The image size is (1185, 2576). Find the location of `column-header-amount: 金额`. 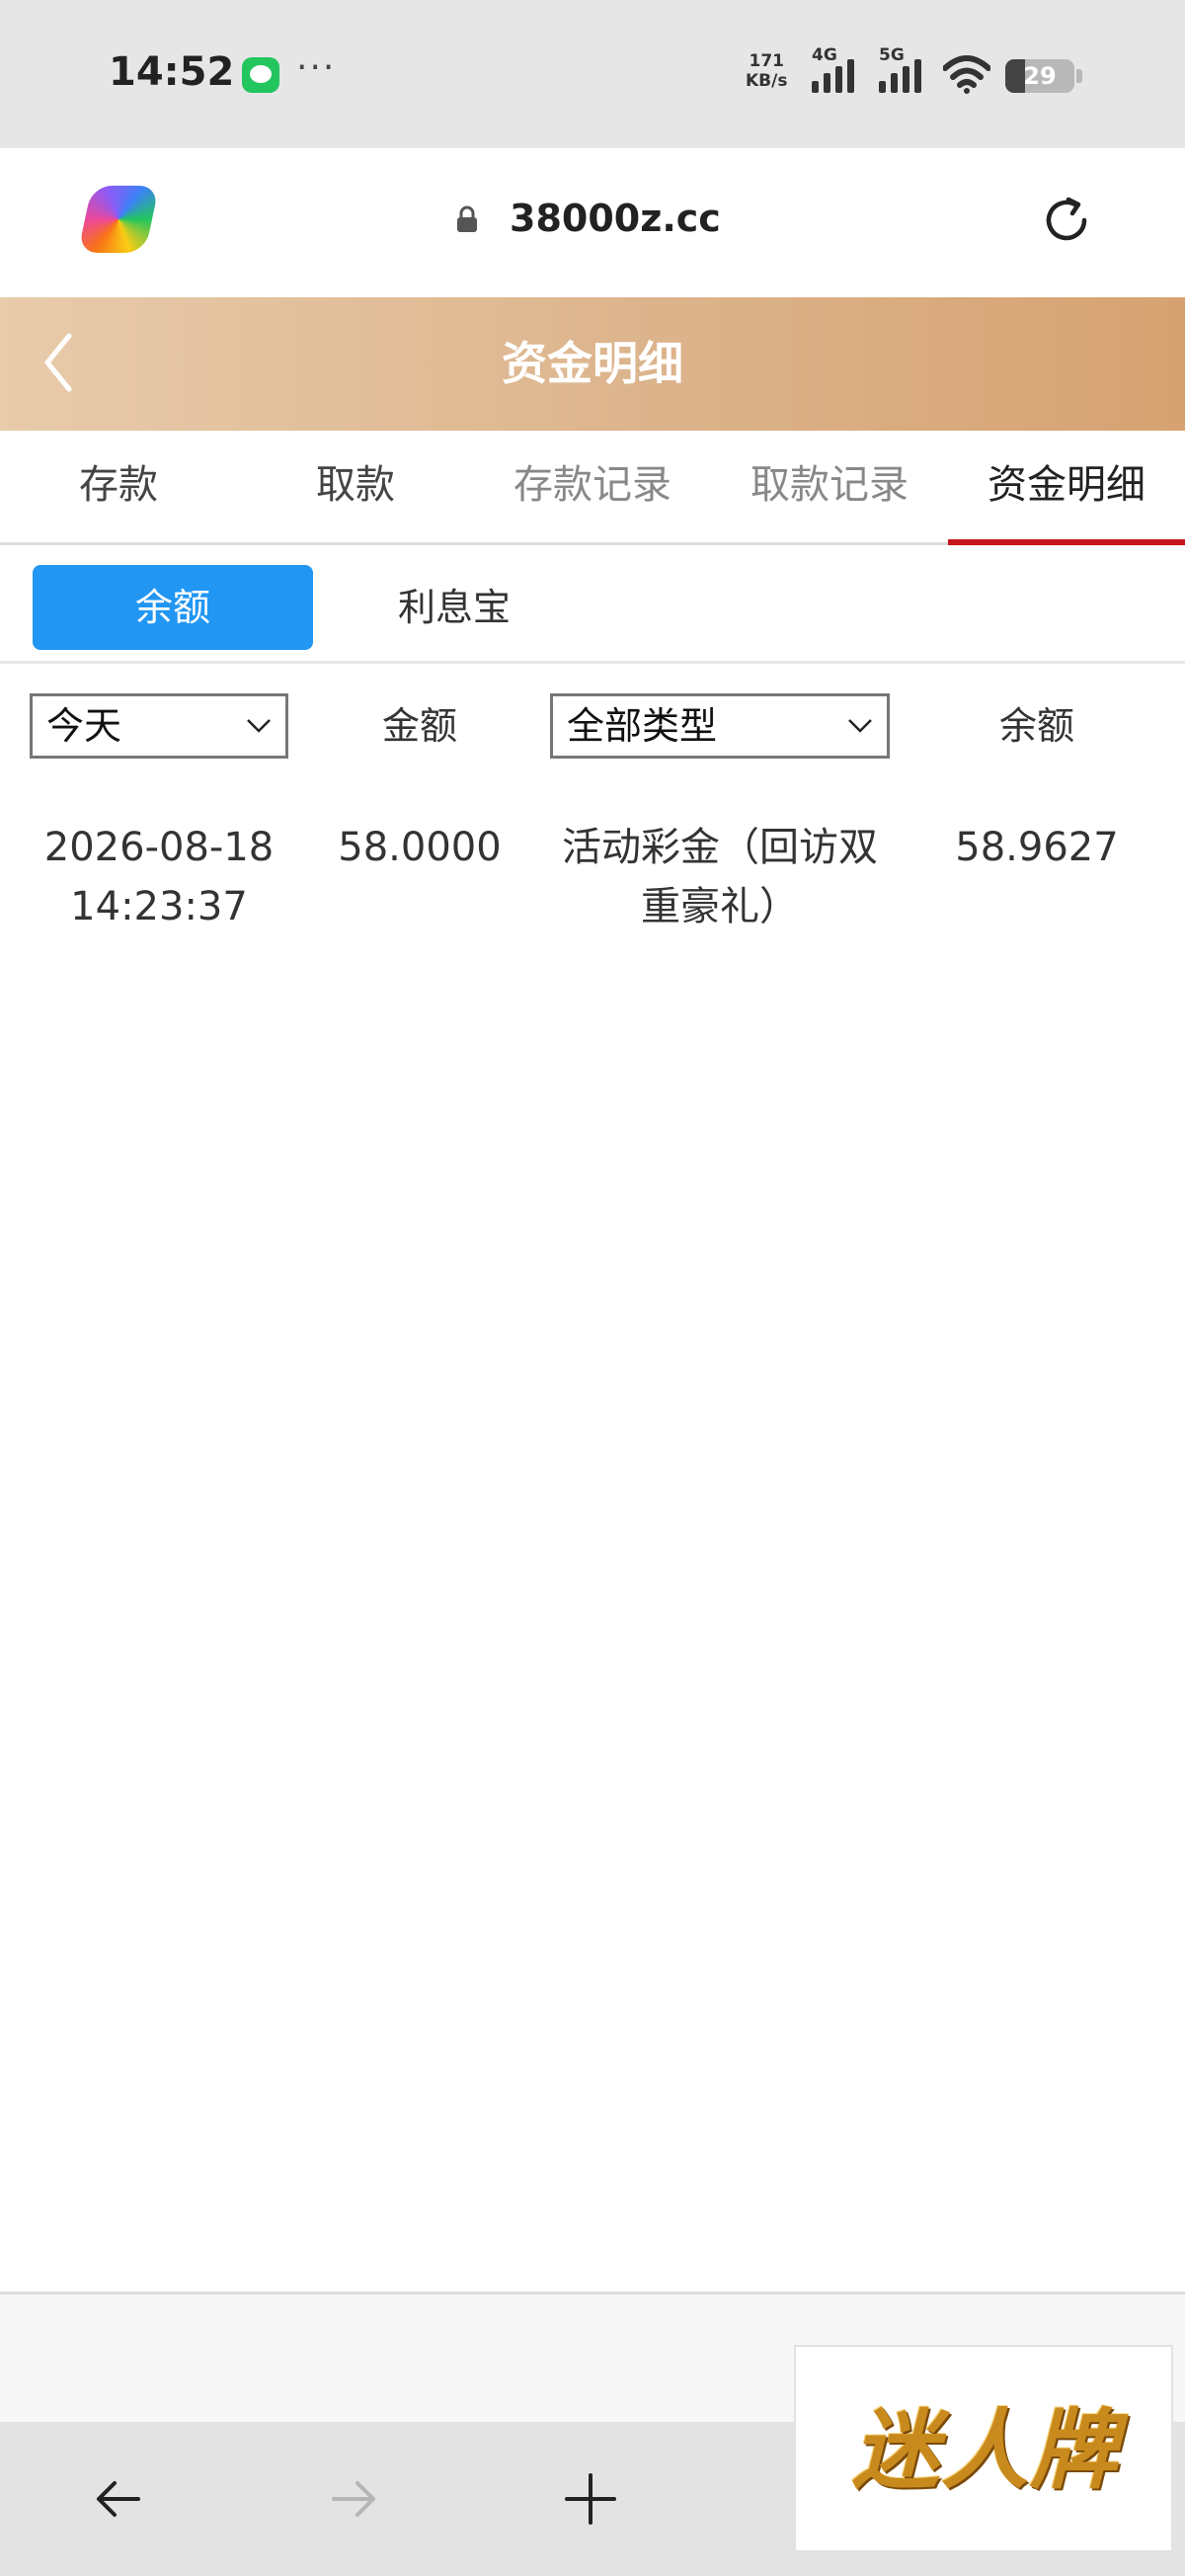

column-header-amount: 金额 is located at coordinates (419, 726).